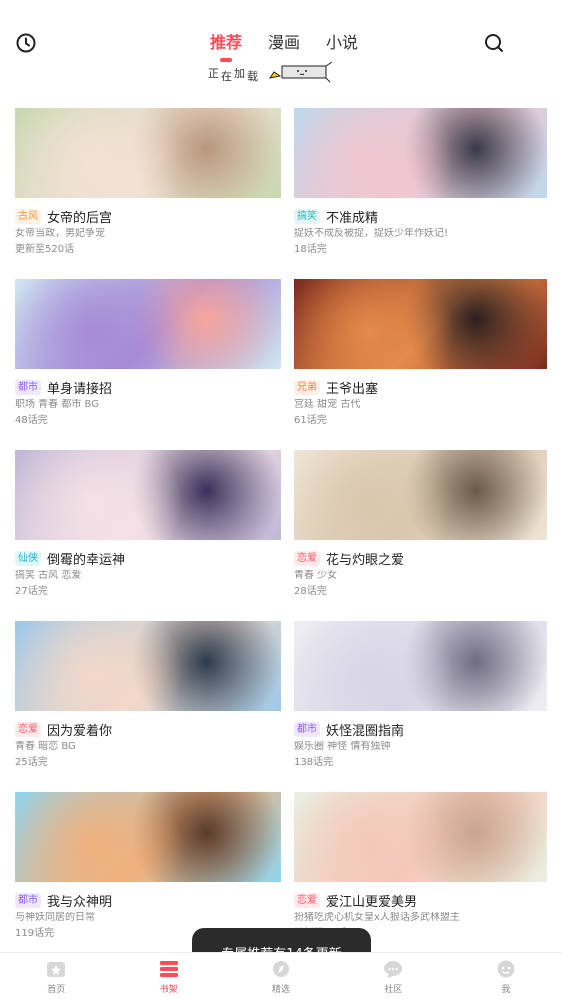  I want to click on tab-label: 漫画, so click(284, 42).